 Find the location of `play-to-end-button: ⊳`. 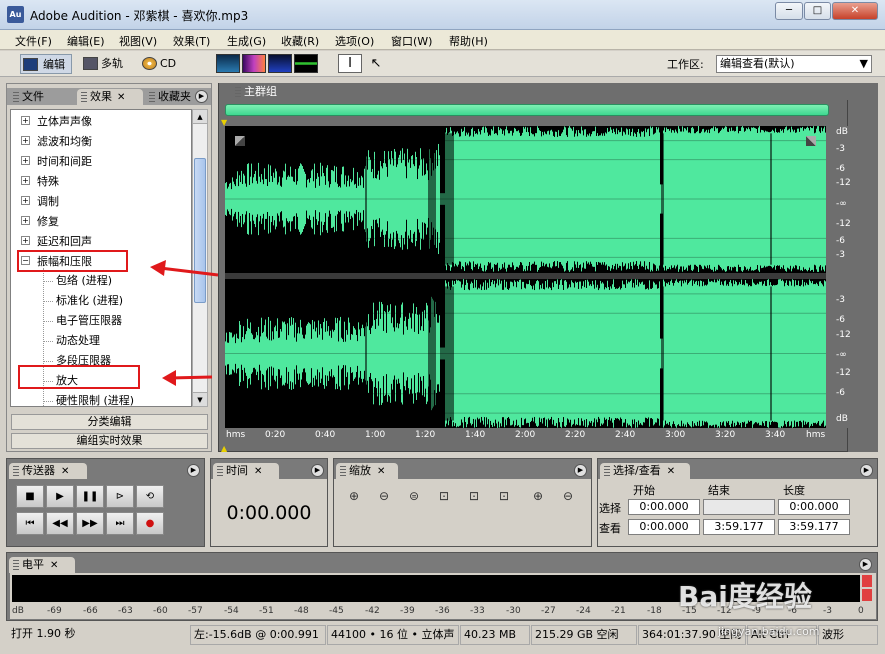

play-to-end-button: ⊳ is located at coordinates (120, 496).